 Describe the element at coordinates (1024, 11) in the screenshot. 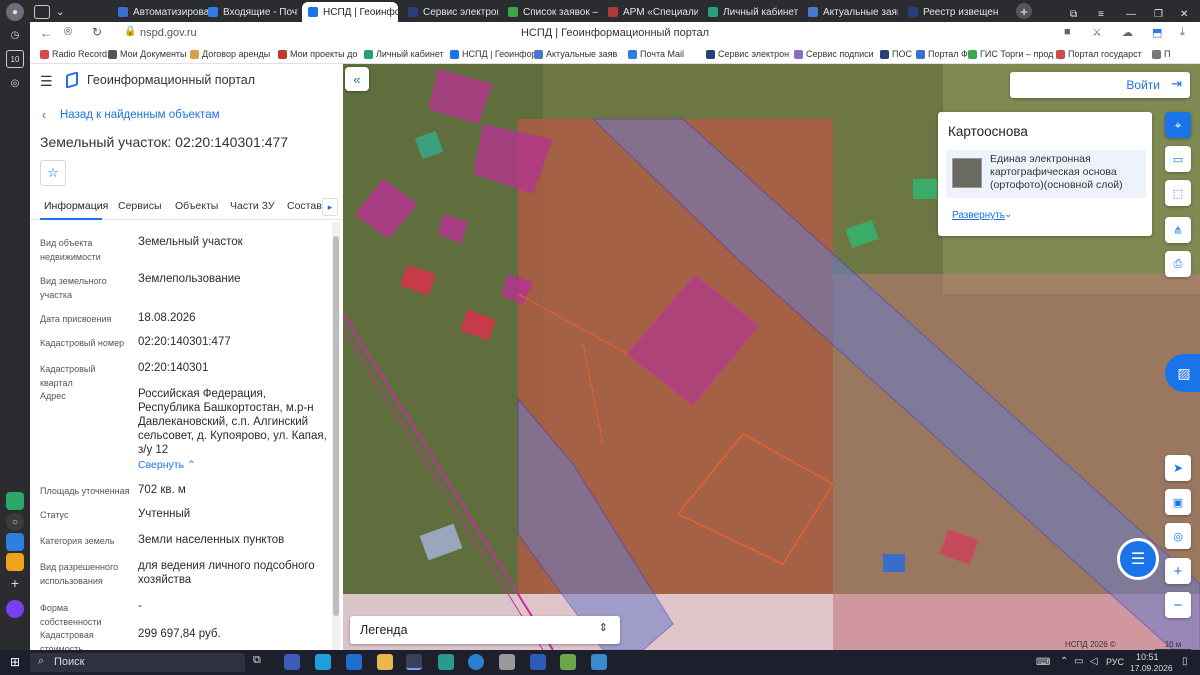

I see `new-tab-button: +` at that location.